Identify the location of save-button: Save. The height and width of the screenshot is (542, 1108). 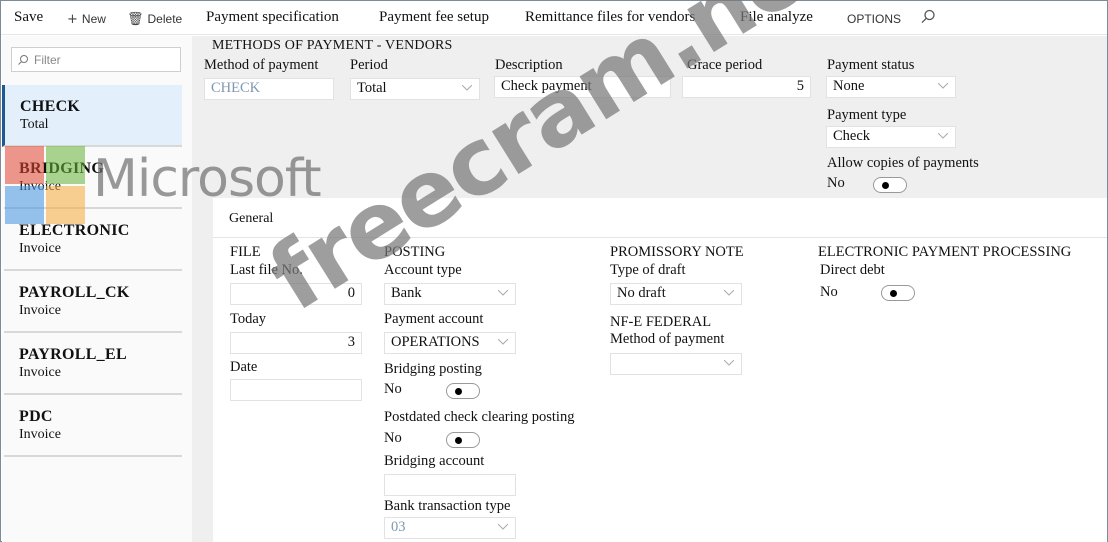
(28, 17).